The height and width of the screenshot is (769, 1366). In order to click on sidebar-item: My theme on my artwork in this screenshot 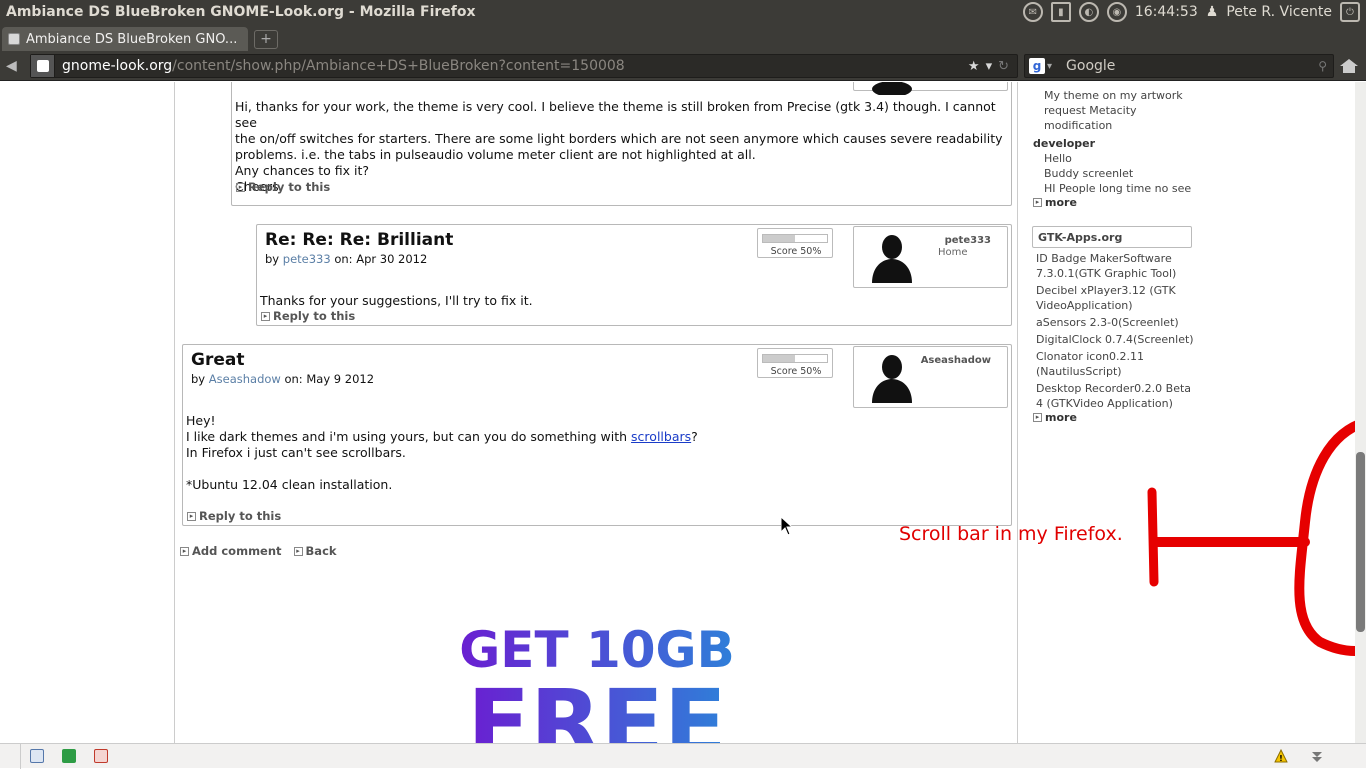, I will do `click(1112, 95)`.